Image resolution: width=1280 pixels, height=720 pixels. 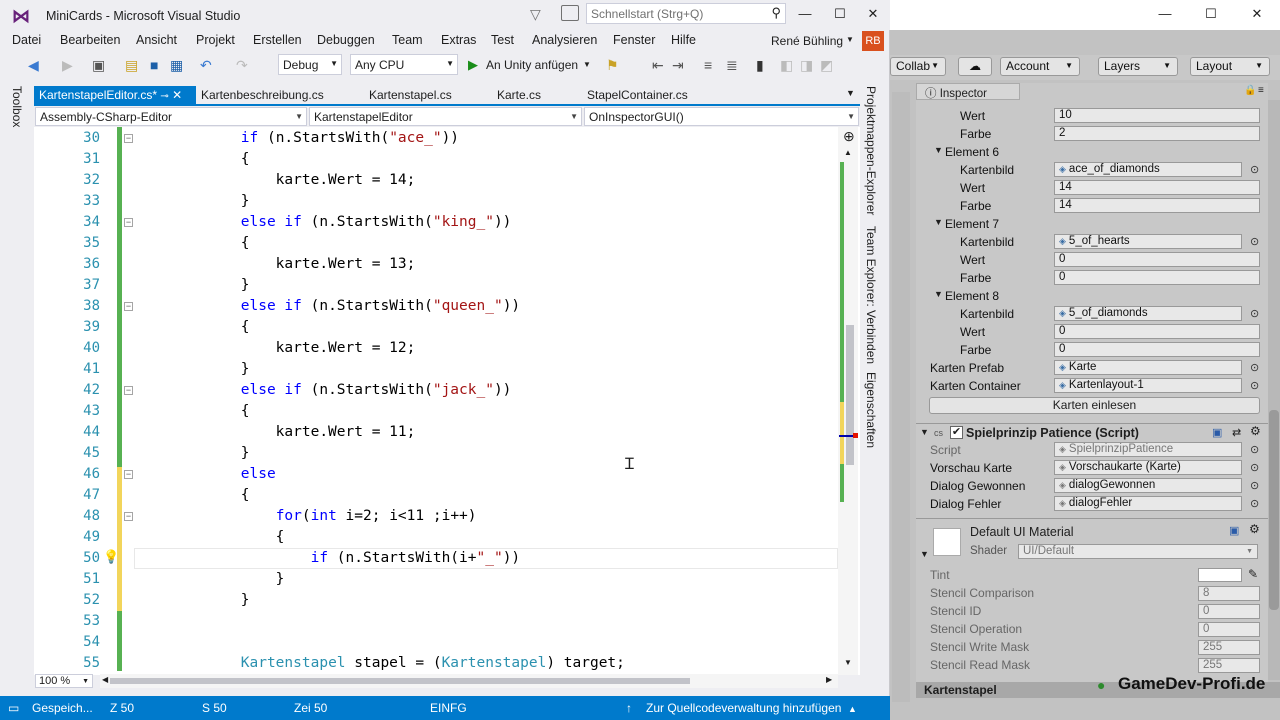 What do you see at coordinates (1148, 485) in the screenshot?
I see `object-field: ◈ dialogGewonnen` at bounding box center [1148, 485].